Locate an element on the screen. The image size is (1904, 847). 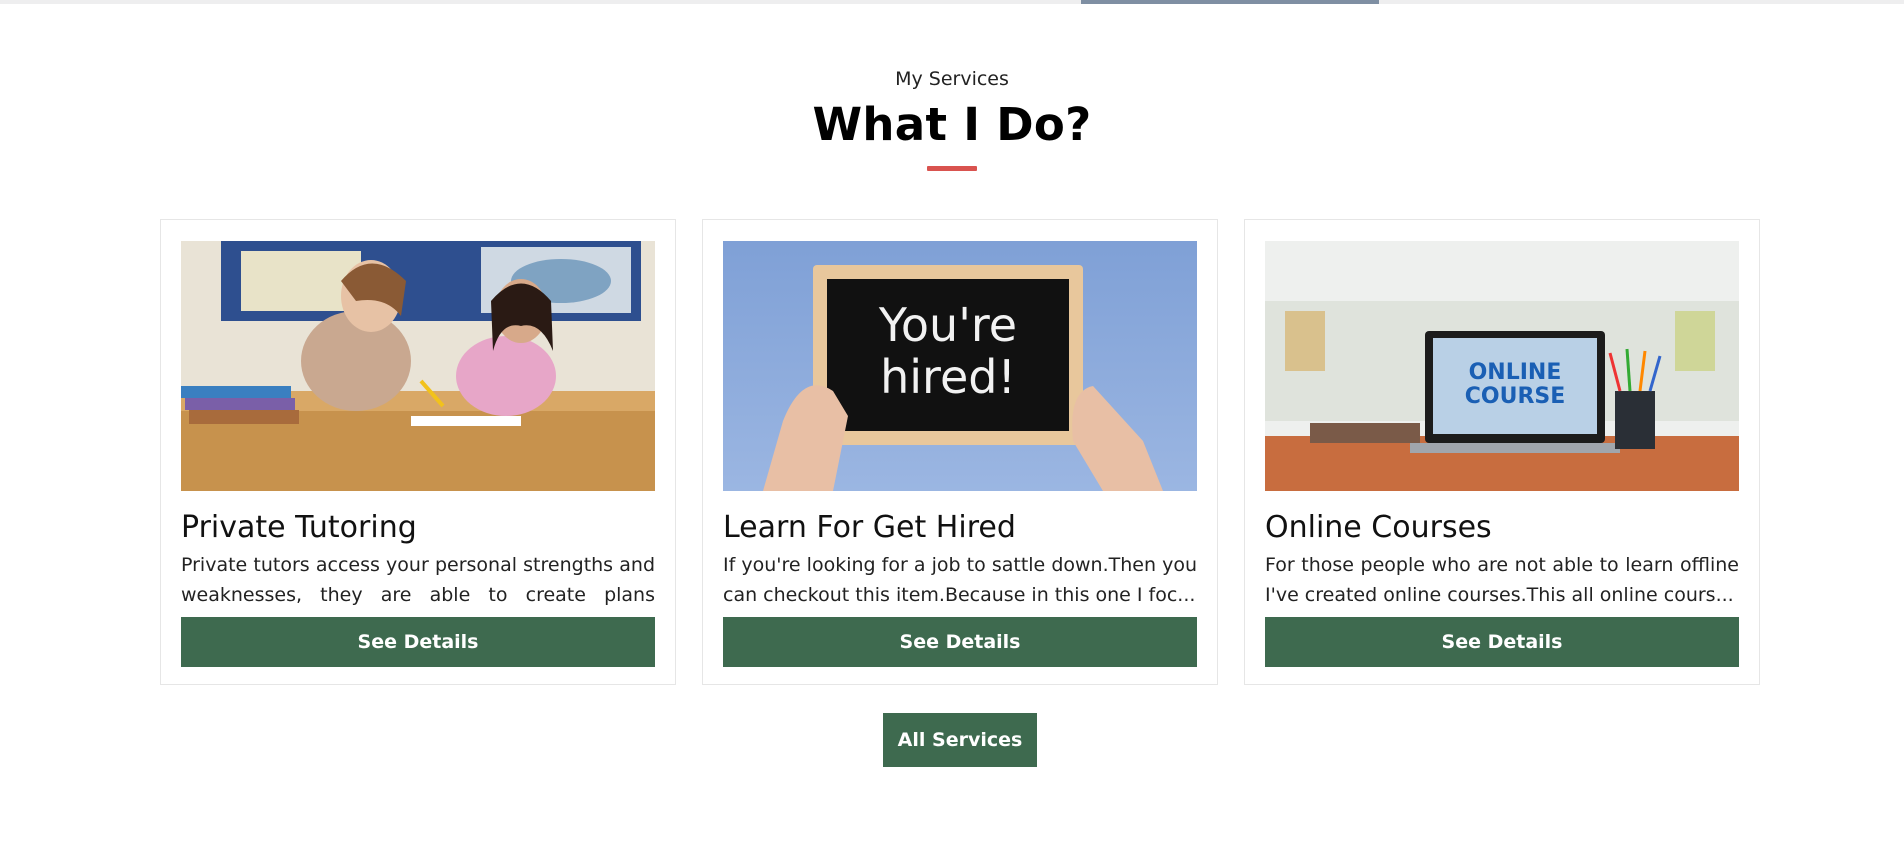
service-image-tutoring is located at coordinates (418, 366).